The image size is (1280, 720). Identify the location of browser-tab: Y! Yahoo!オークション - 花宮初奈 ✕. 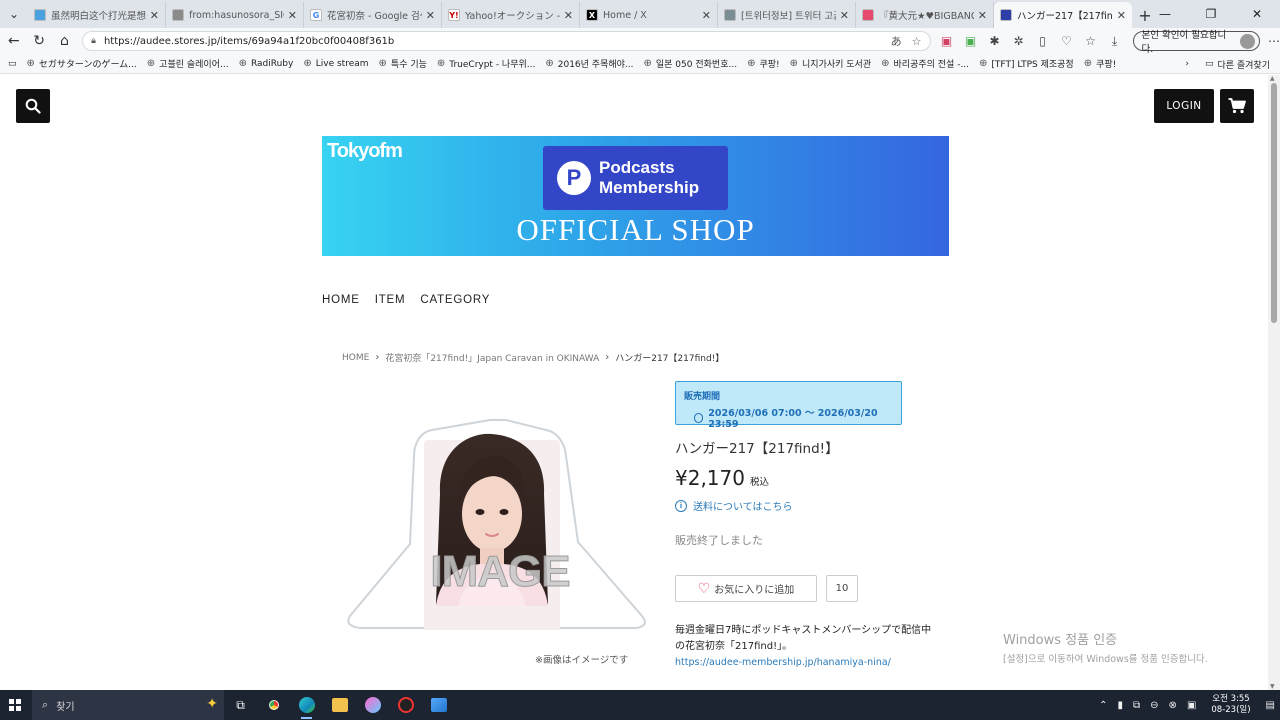
(511, 15).